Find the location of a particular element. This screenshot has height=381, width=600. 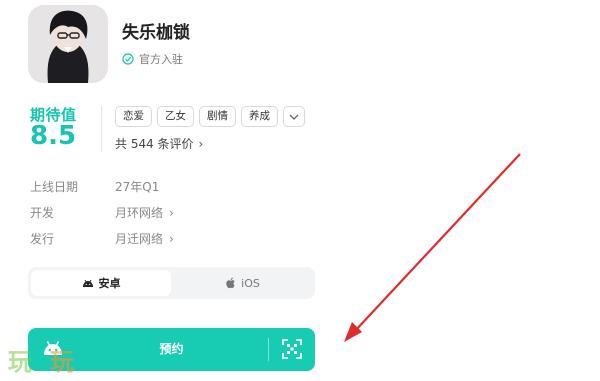

tag-item: 恋爱 is located at coordinates (133, 116).